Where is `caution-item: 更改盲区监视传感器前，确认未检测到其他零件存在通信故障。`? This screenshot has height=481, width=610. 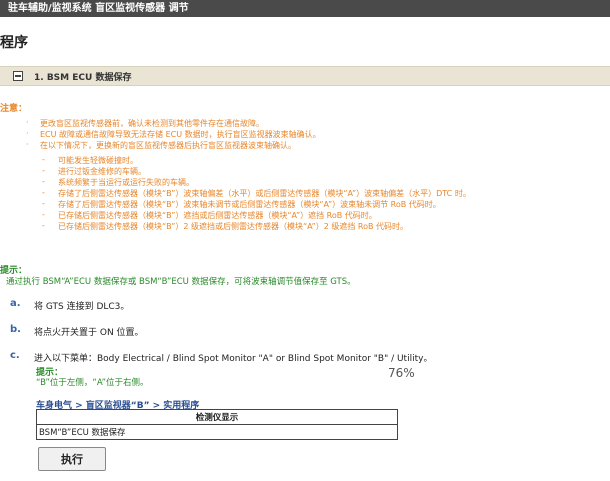 caution-item: 更改盲区监视传感器前，确认未检测到其他零件存在通信故障。 is located at coordinates (152, 123).